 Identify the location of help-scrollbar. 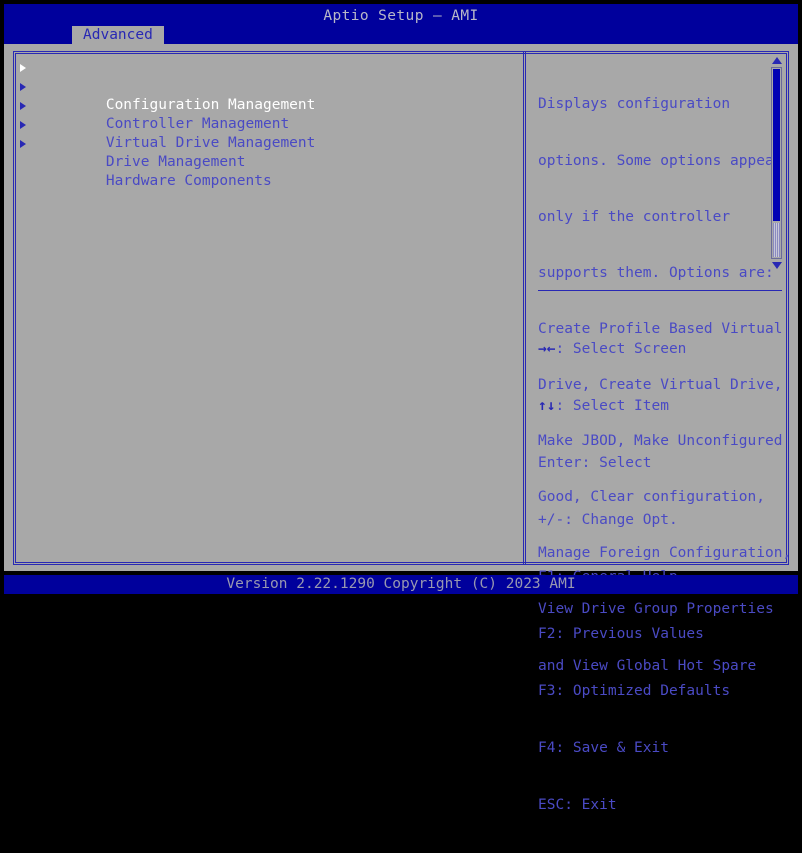
(776, 163).